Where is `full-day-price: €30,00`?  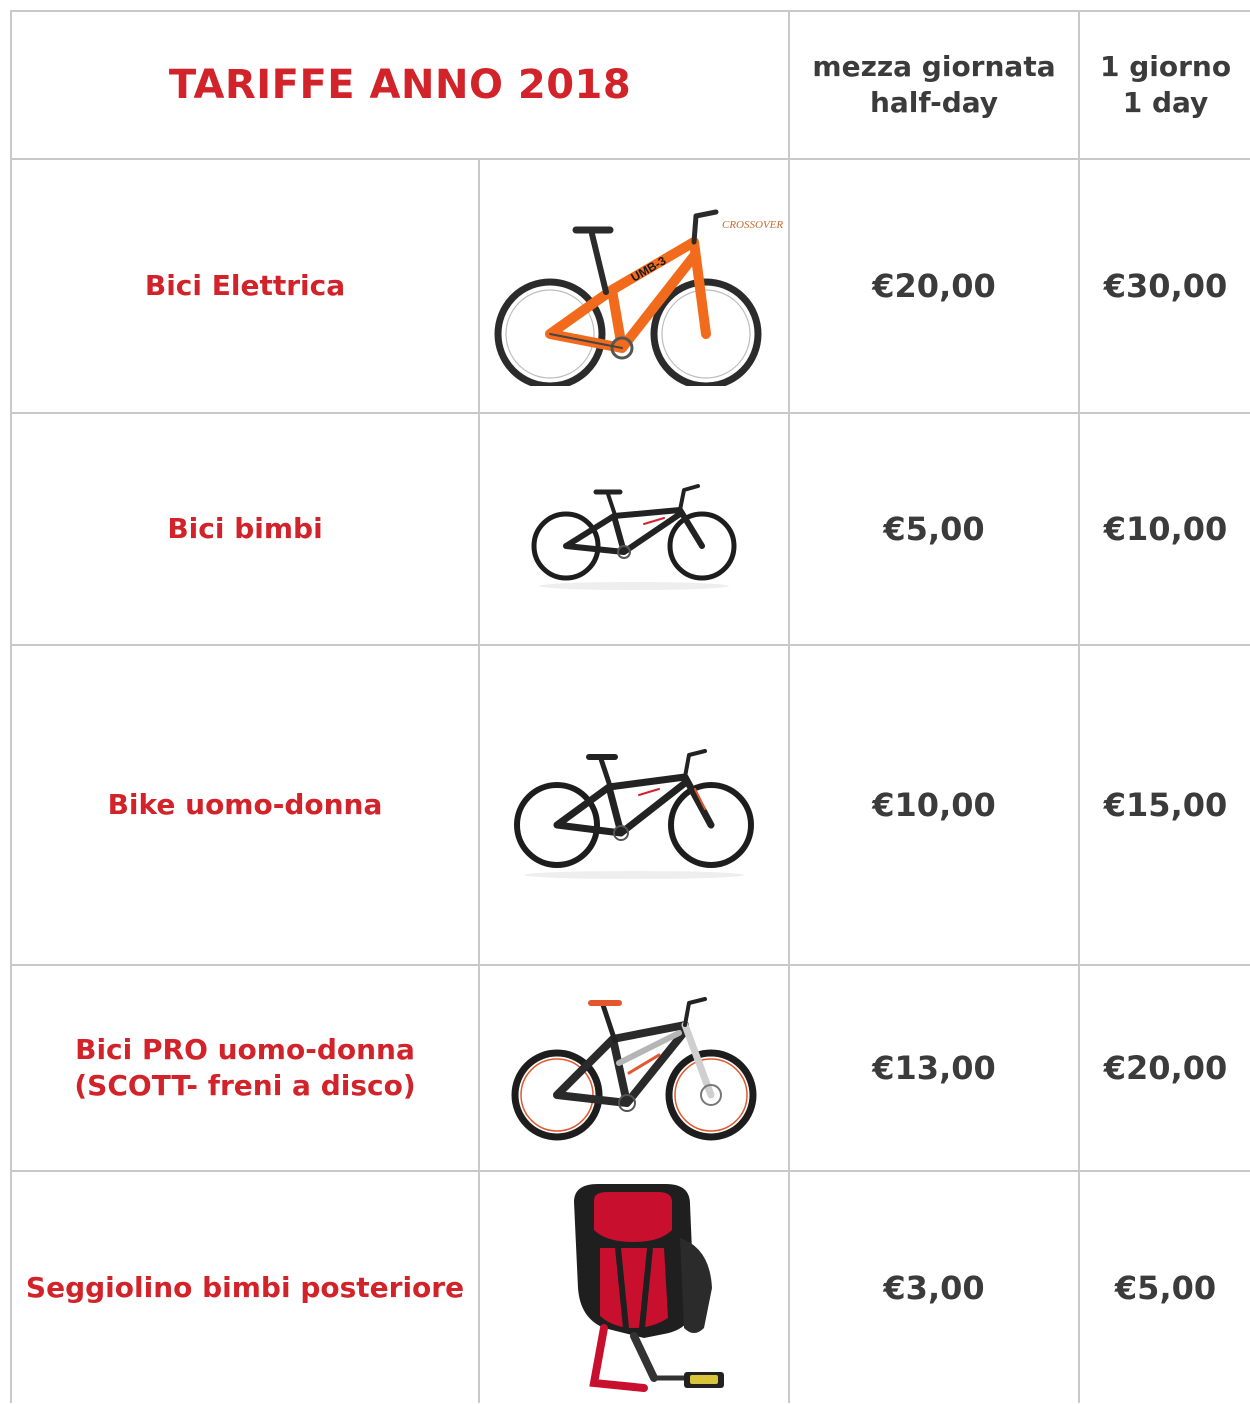
full-day-price: €30,00 is located at coordinates (1165, 286).